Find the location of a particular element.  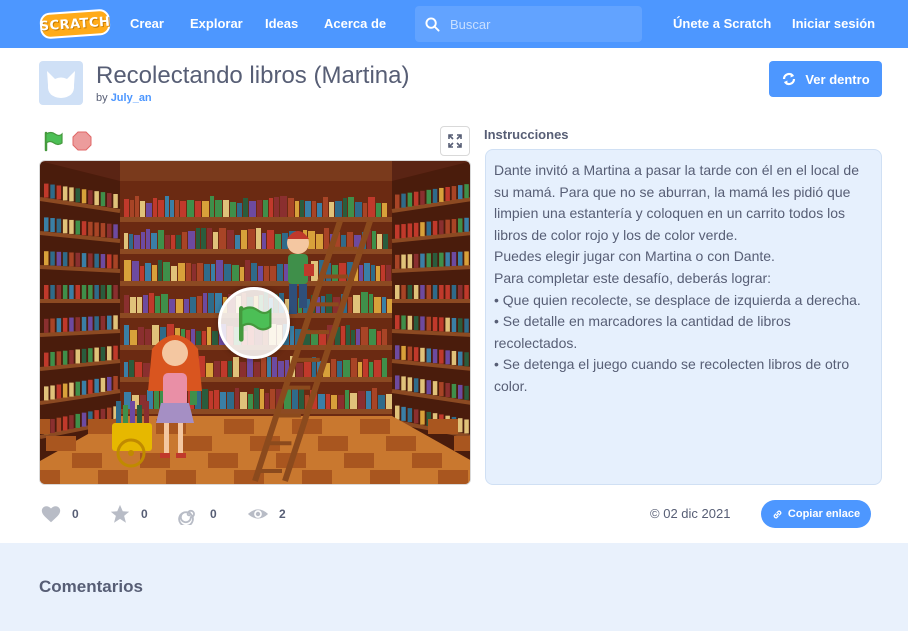

copy-link-button: Copiar enlace is located at coordinates (816, 514).